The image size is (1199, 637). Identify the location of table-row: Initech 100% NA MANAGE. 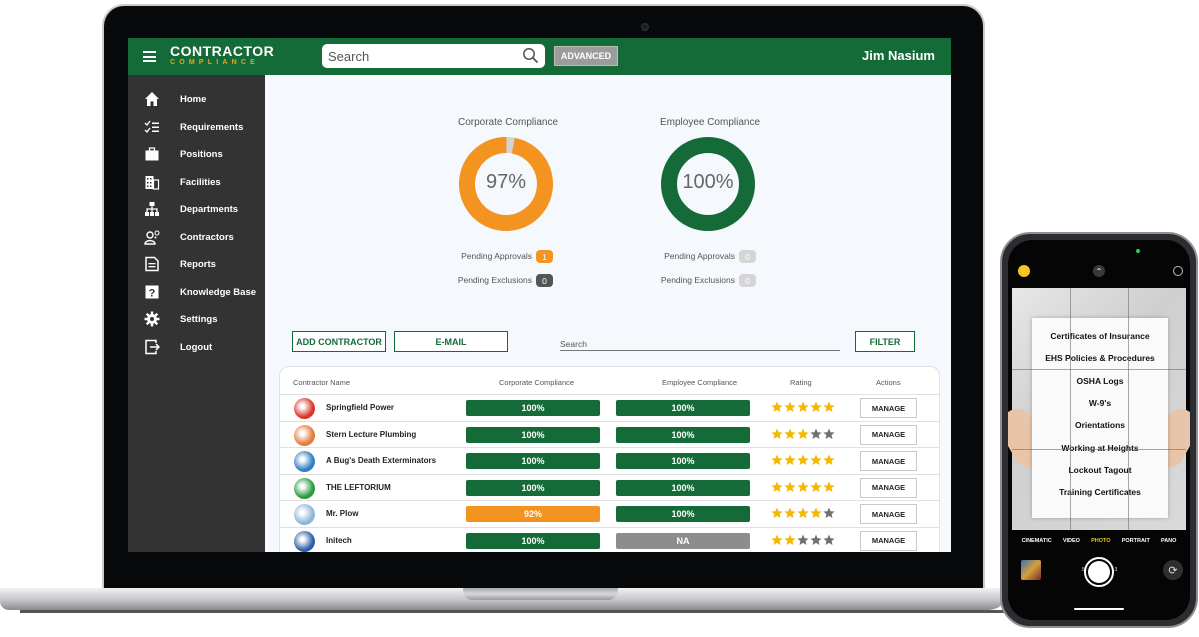
(609, 539).